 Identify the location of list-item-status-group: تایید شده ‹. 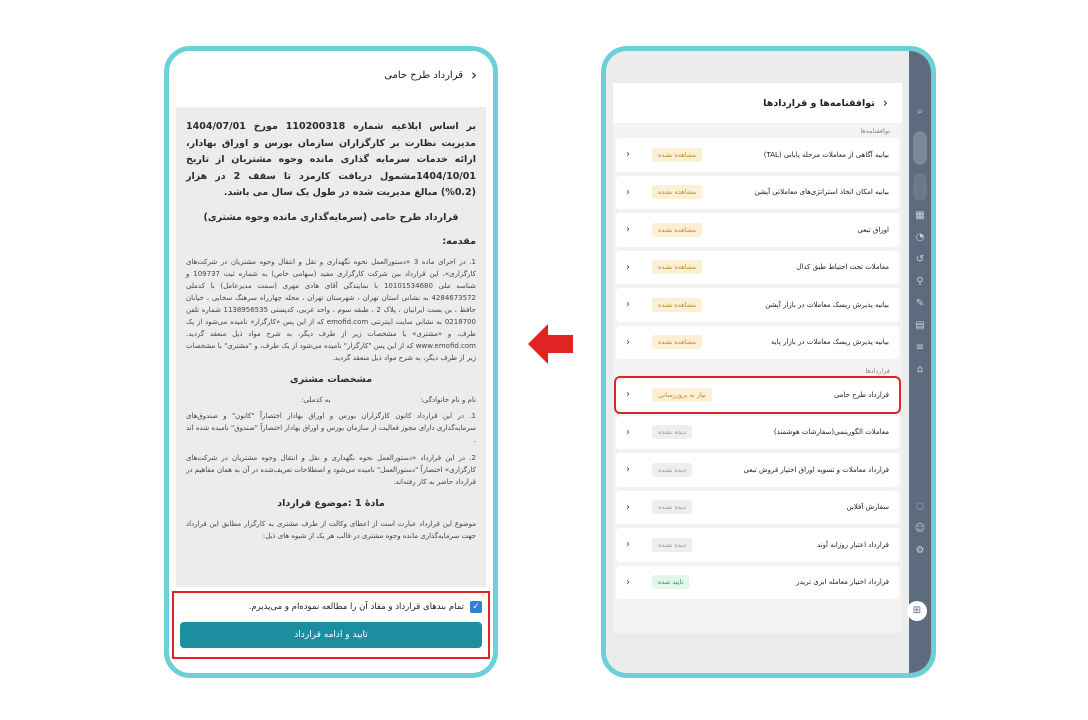
(658, 582).